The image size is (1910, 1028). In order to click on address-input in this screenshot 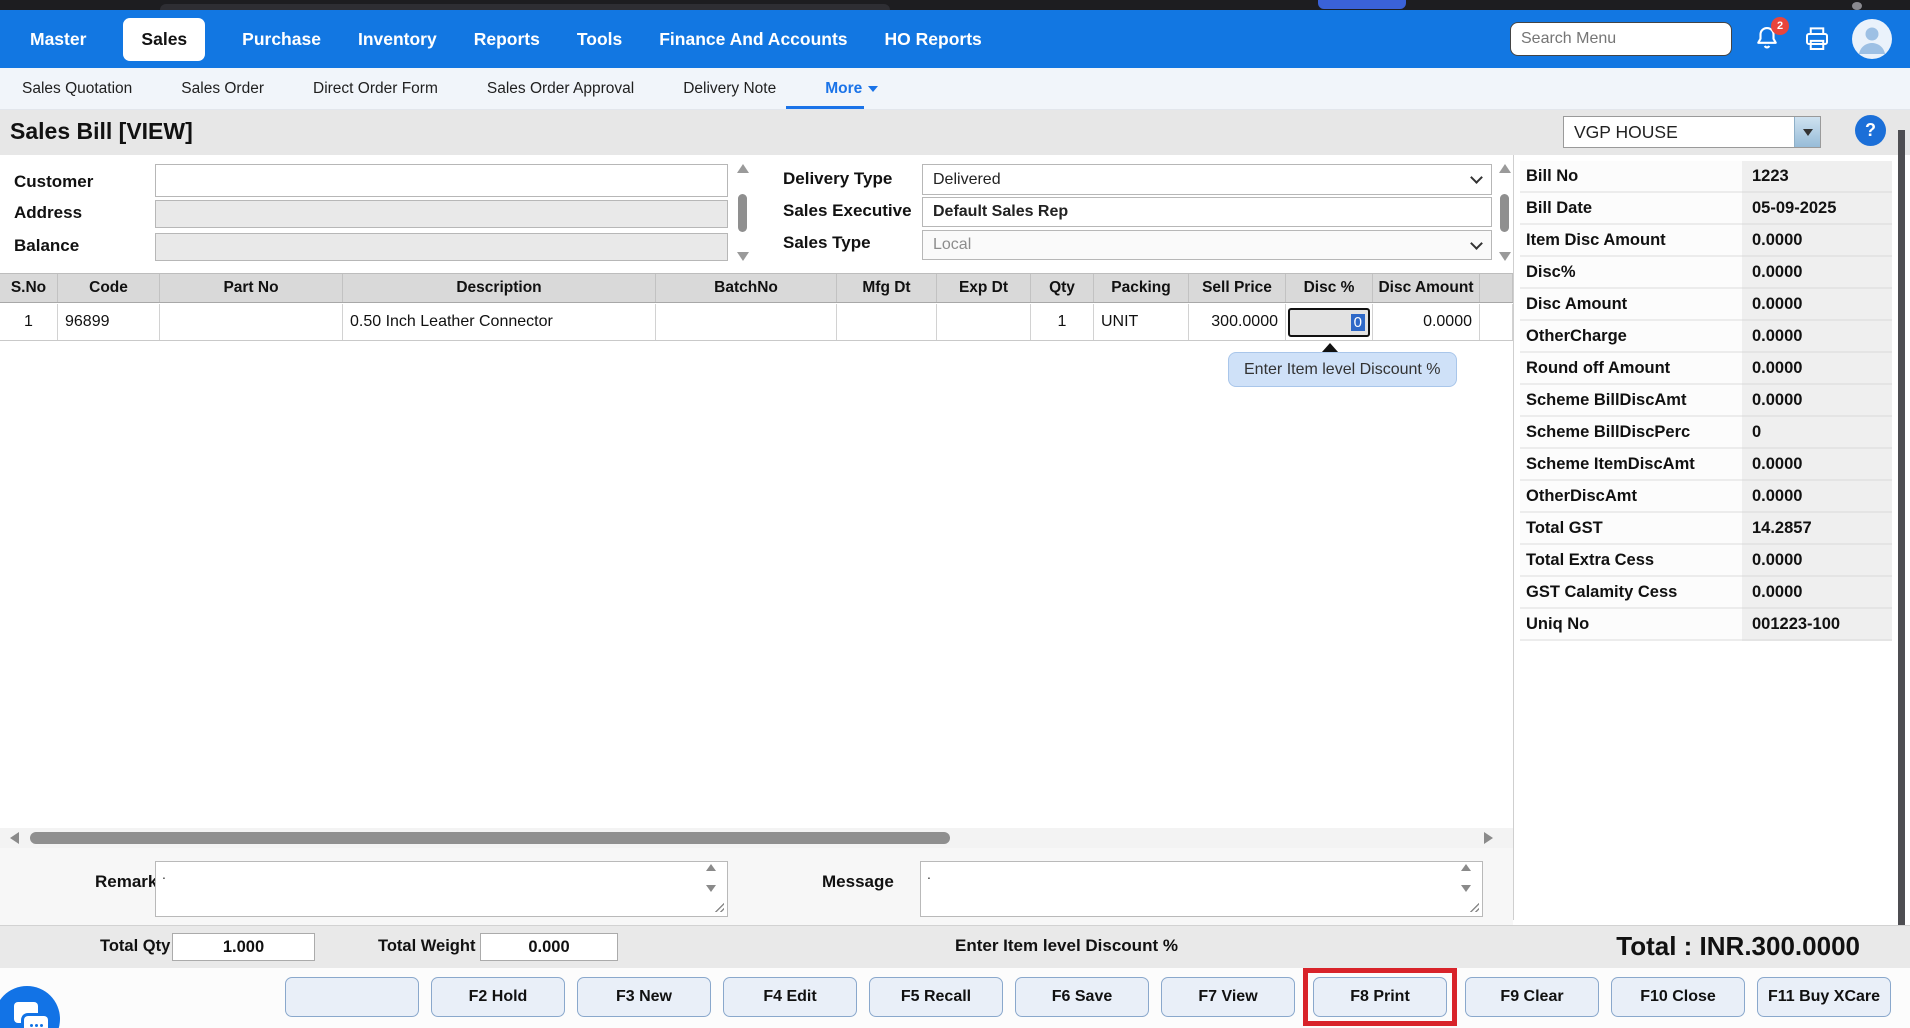, I will do `click(441, 214)`.